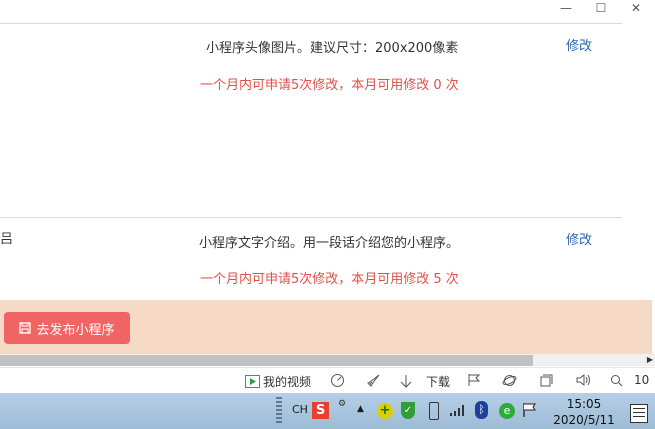 This screenshot has width=655, height=429. What do you see at coordinates (629, 380) in the screenshot?
I see `zoom-button: 10` at bounding box center [629, 380].